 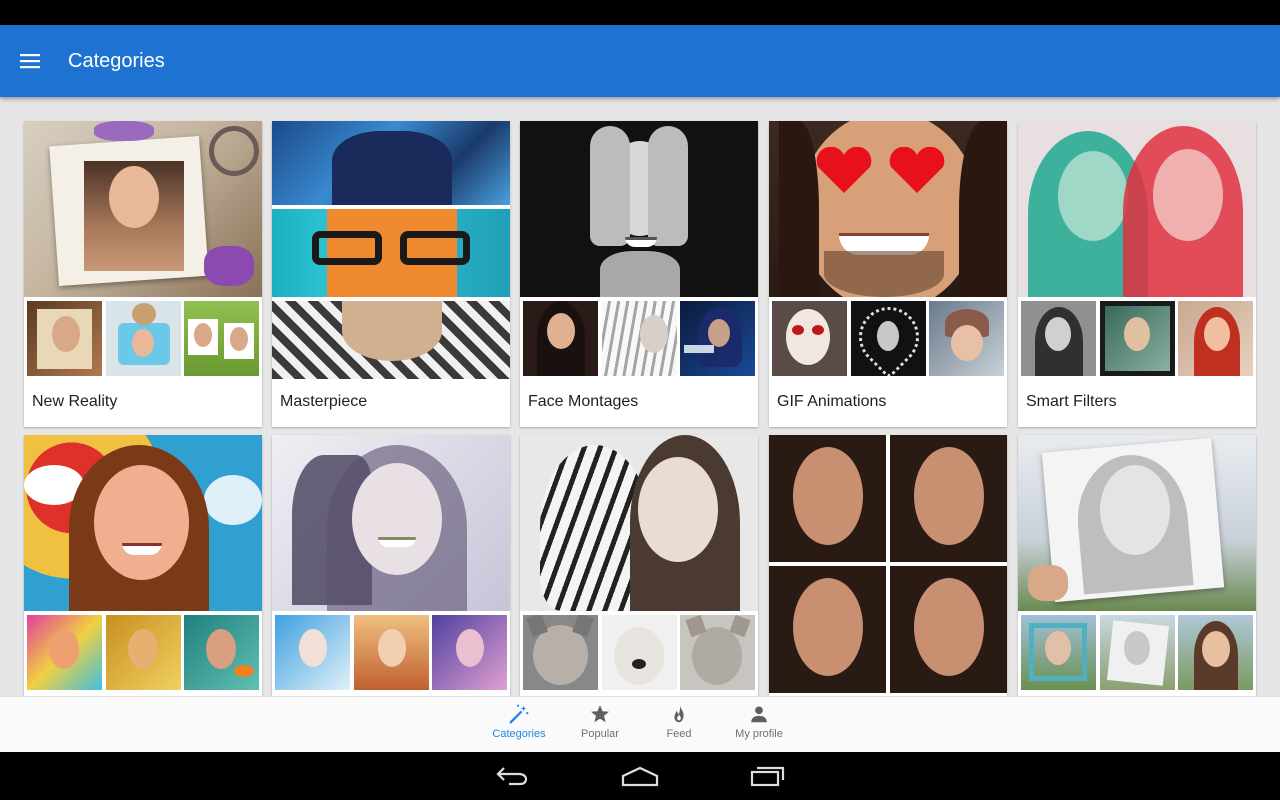 I want to click on back-button, so click(x=512, y=776).